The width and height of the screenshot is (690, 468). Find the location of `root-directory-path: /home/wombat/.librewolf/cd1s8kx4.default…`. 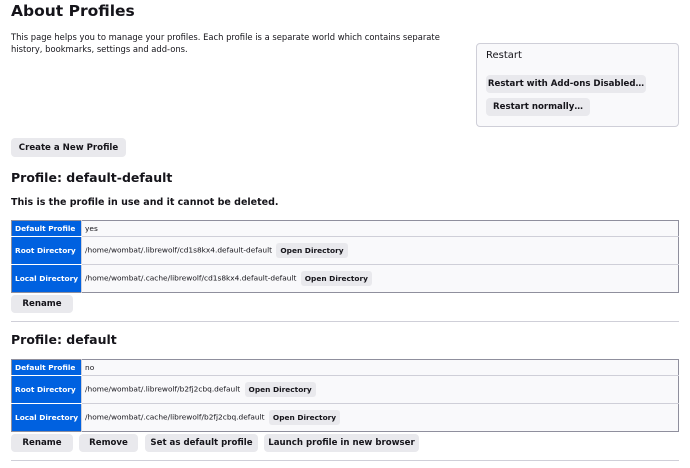

root-directory-path: /home/wombat/.librewolf/cd1s8kx4.default… is located at coordinates (179, 250).